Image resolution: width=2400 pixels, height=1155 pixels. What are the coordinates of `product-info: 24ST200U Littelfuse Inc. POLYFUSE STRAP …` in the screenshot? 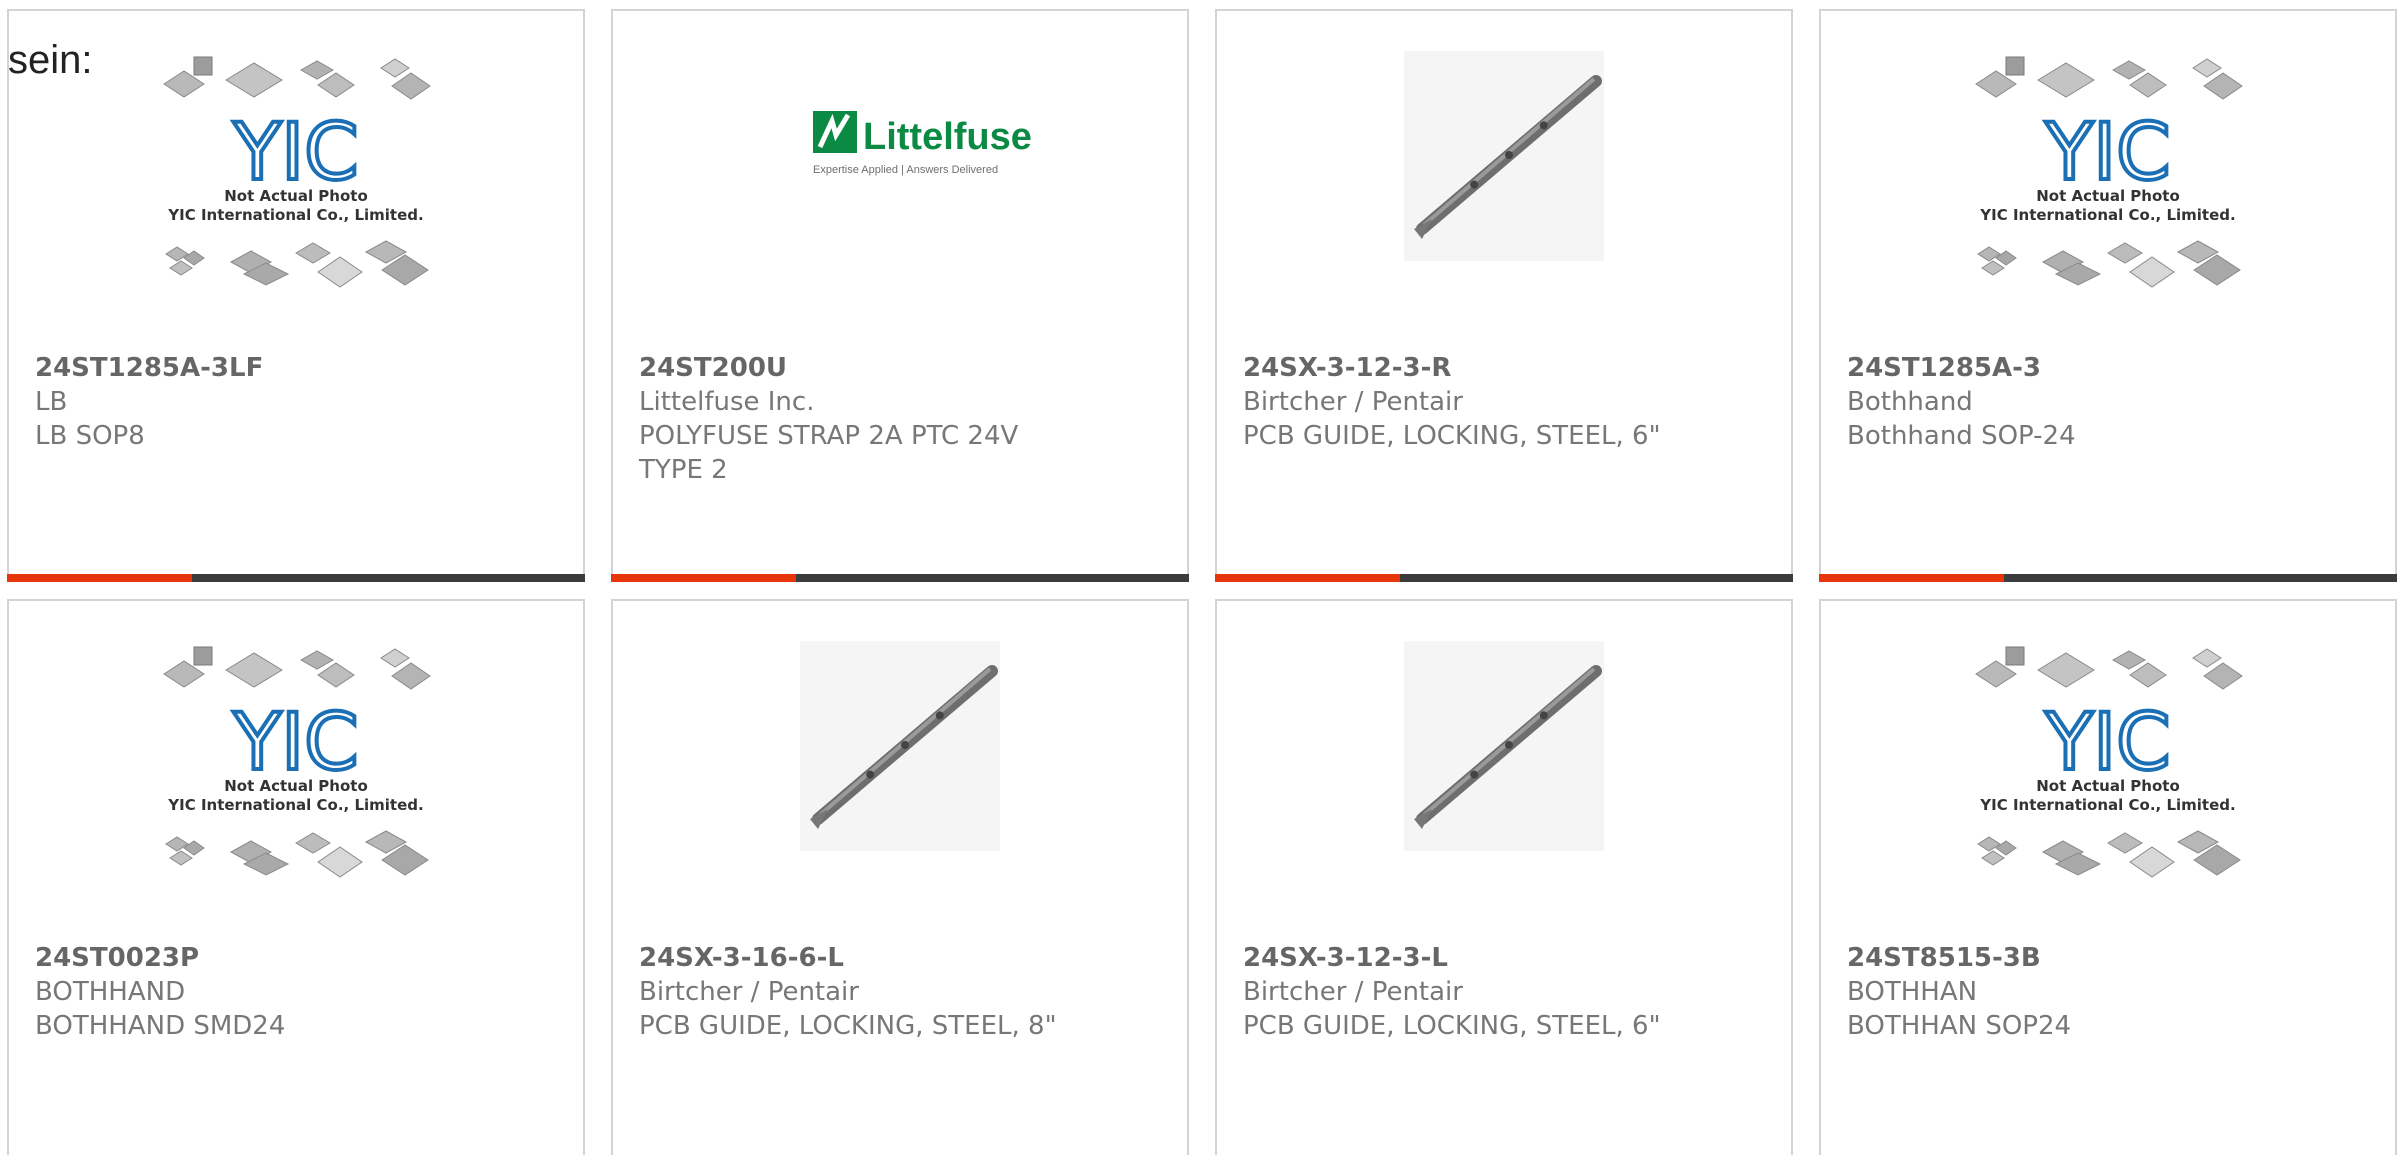 It's located at (903, 419).